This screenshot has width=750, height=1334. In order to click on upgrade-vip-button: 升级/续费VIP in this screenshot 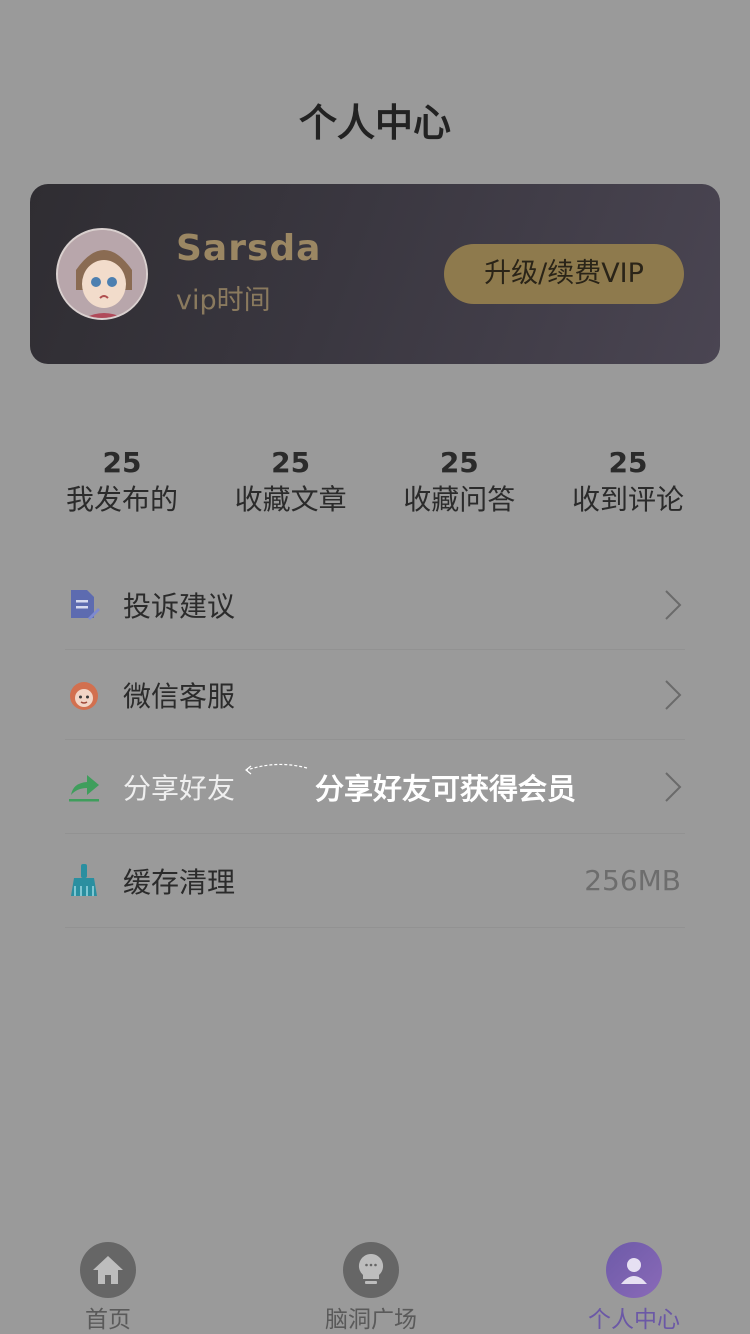, I will do `click(564, 274)`.